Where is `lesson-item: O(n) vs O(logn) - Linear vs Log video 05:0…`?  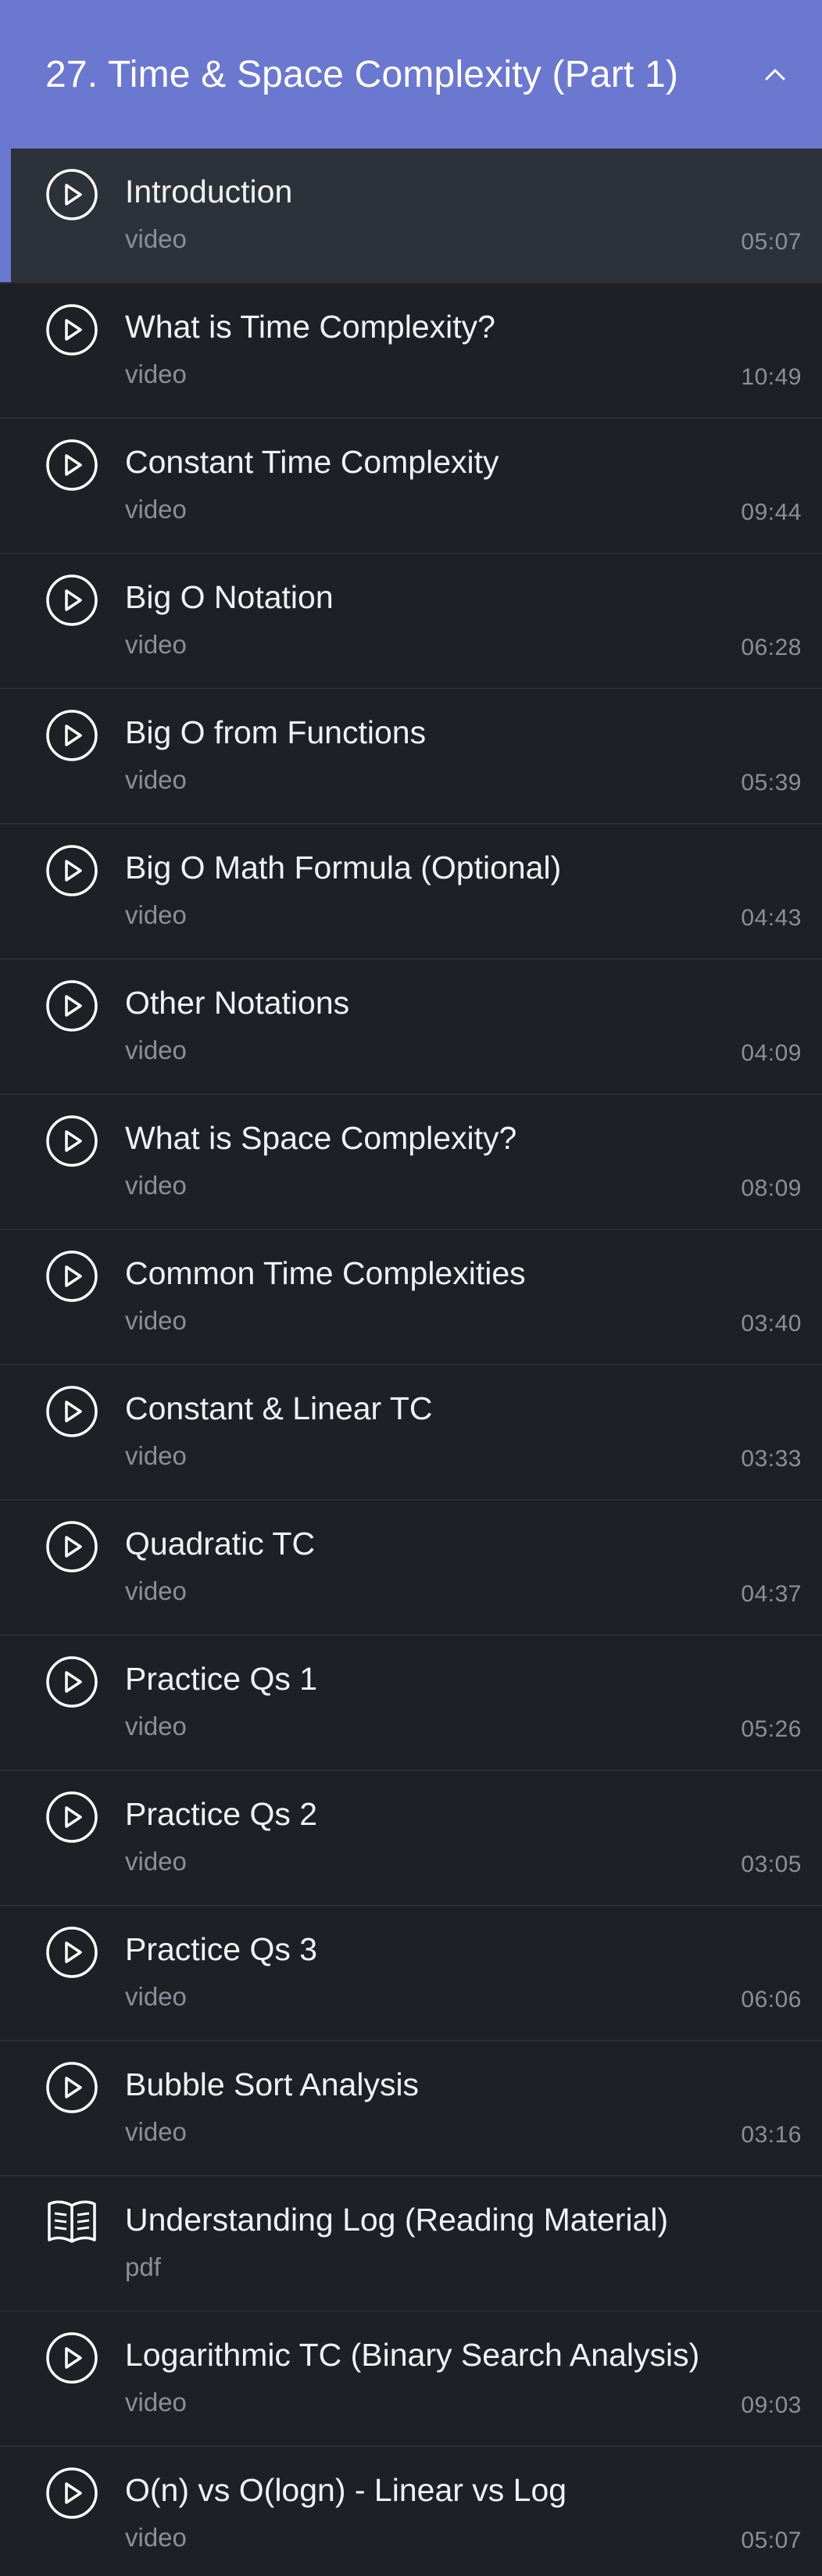 lesson-item: O(n) vs O(logn) - Linear vs Log video 05:0… is located at coordinates (411, 2511).